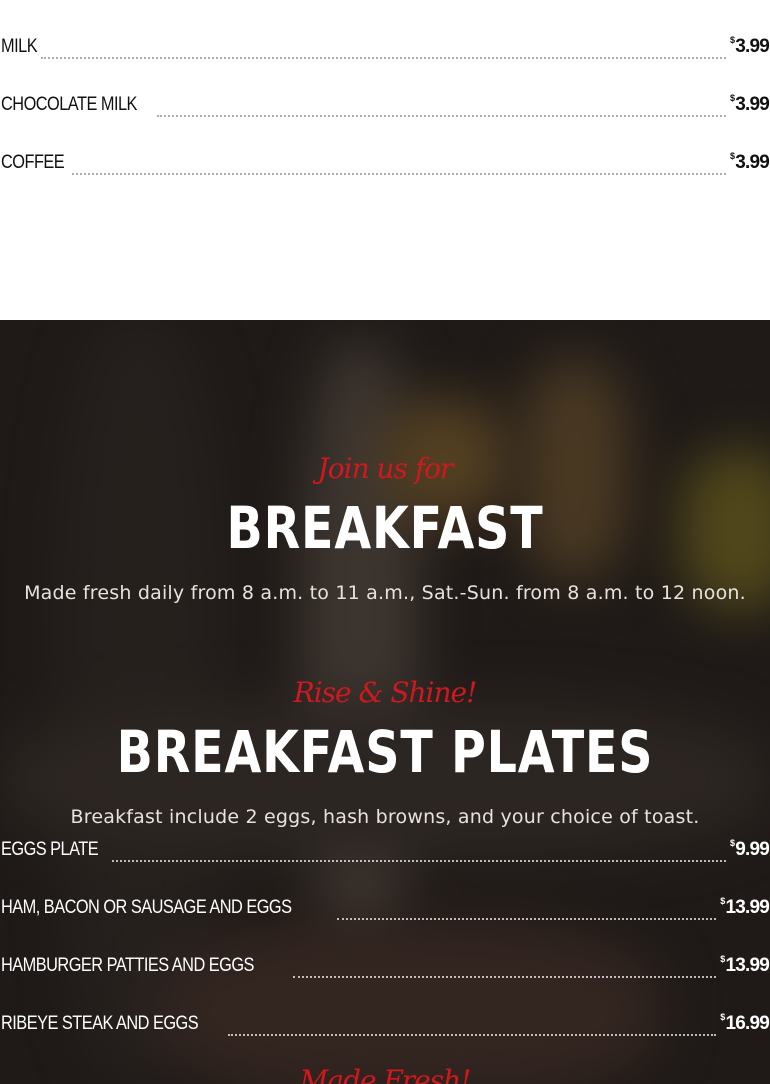 The height and width of the screenshot is (1084, 770). I want to click on section-title: BREAKFAST, so click(385, 528).